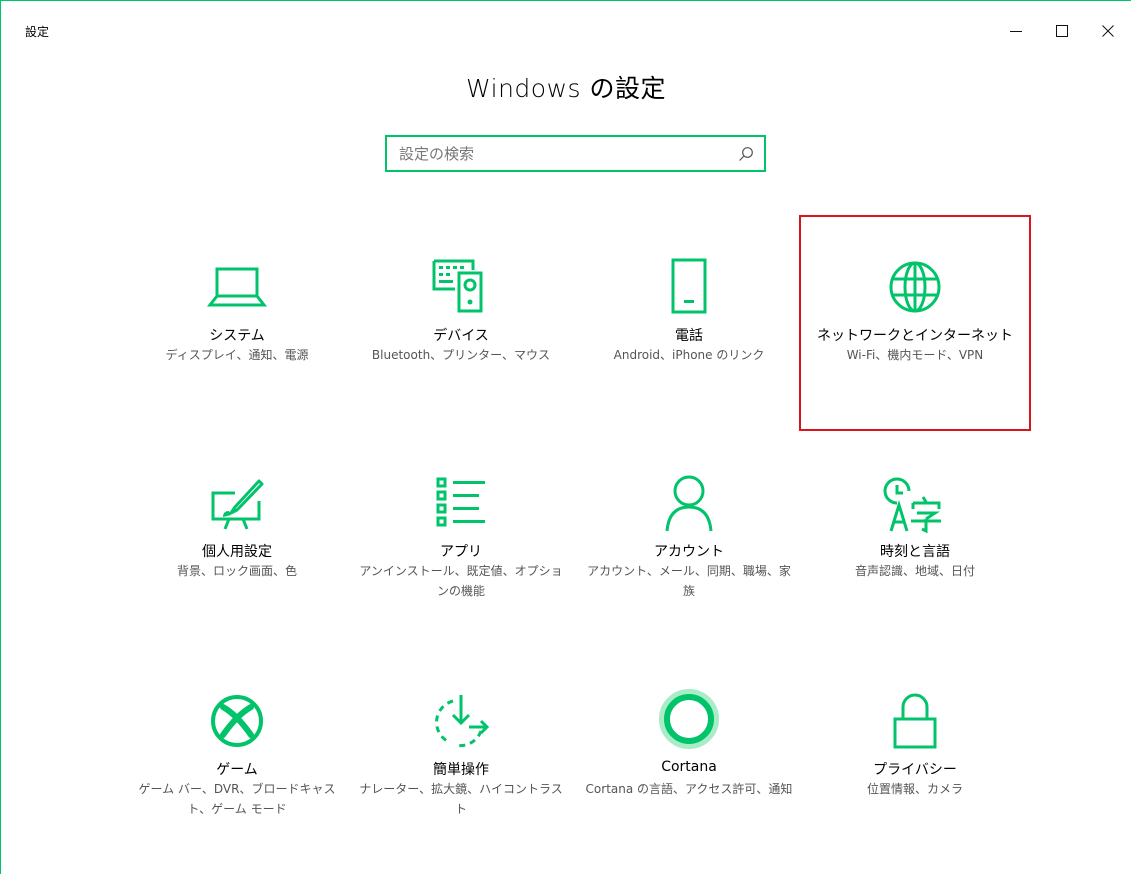  I want to click on minimize-icon, so click(1016, 31).